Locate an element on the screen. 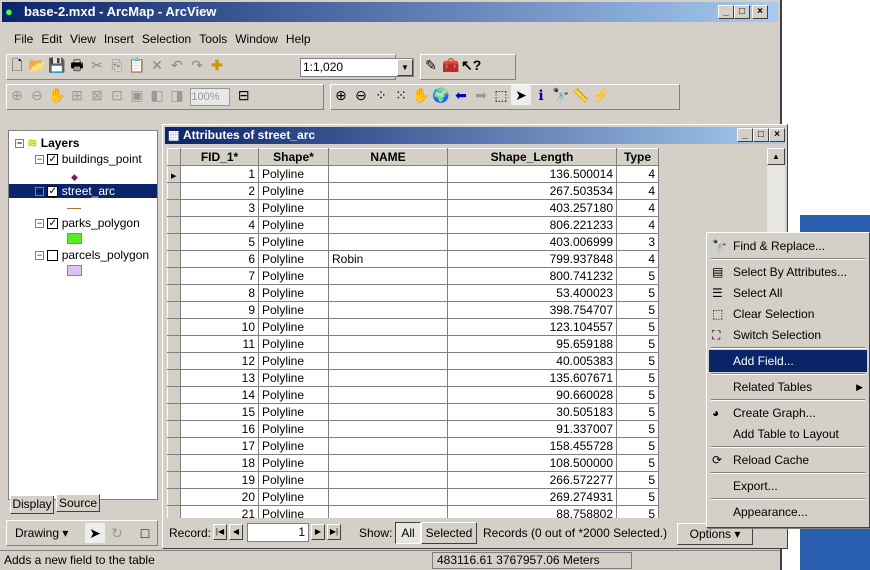  zoom-out-layout-icon: ⊖ is located at coordinates (37, 95).